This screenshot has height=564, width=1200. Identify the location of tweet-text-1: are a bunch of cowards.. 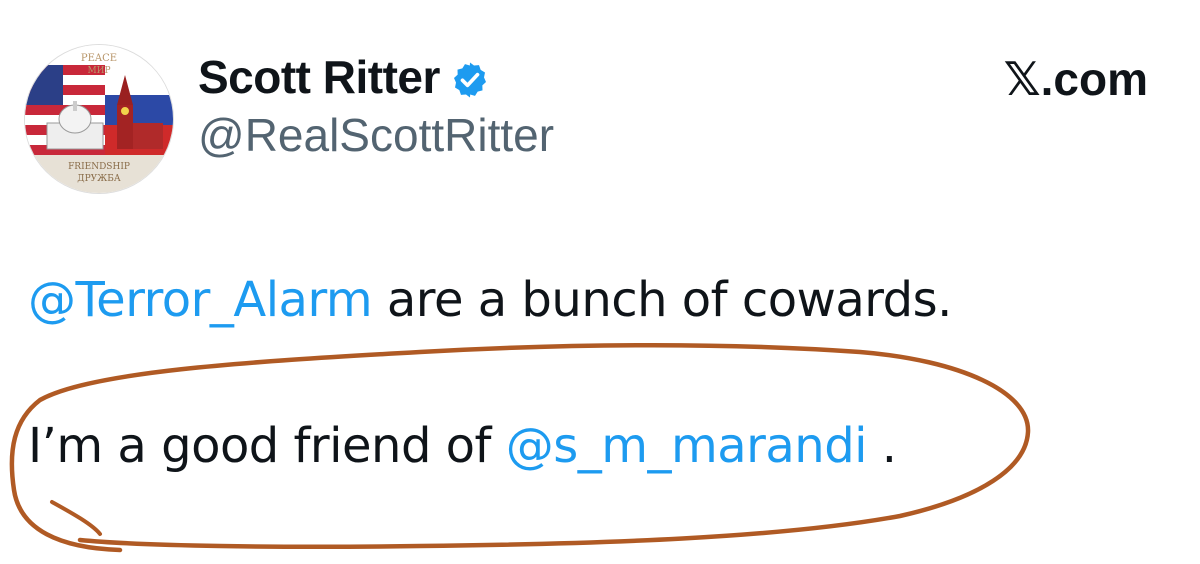
(662, 300).